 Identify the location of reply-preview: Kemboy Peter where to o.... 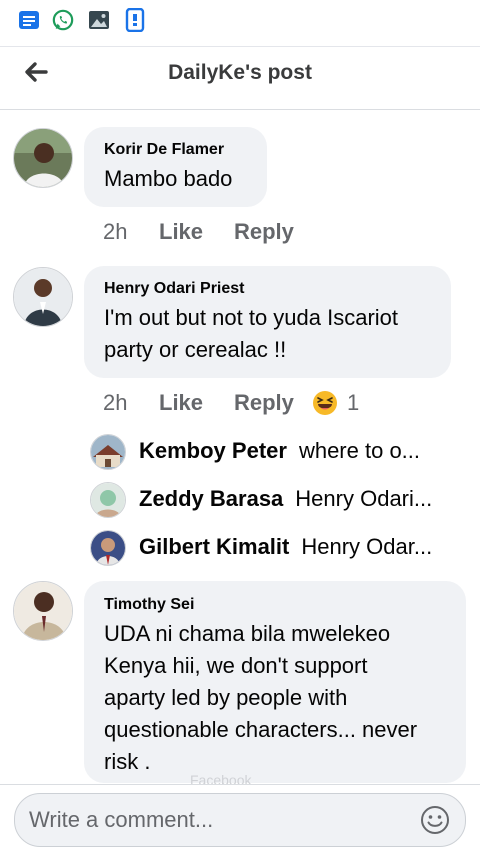
(275, 452).